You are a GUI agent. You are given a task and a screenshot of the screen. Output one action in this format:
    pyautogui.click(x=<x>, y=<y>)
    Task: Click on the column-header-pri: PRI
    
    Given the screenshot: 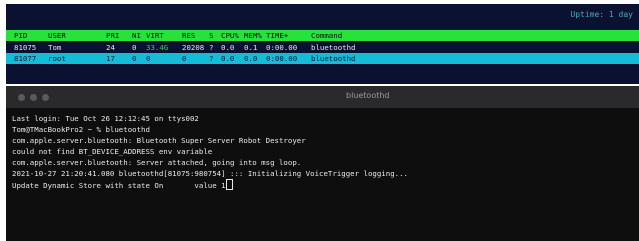 What is the action you would take?
    pyautogui.click(x=112, y=35)
    